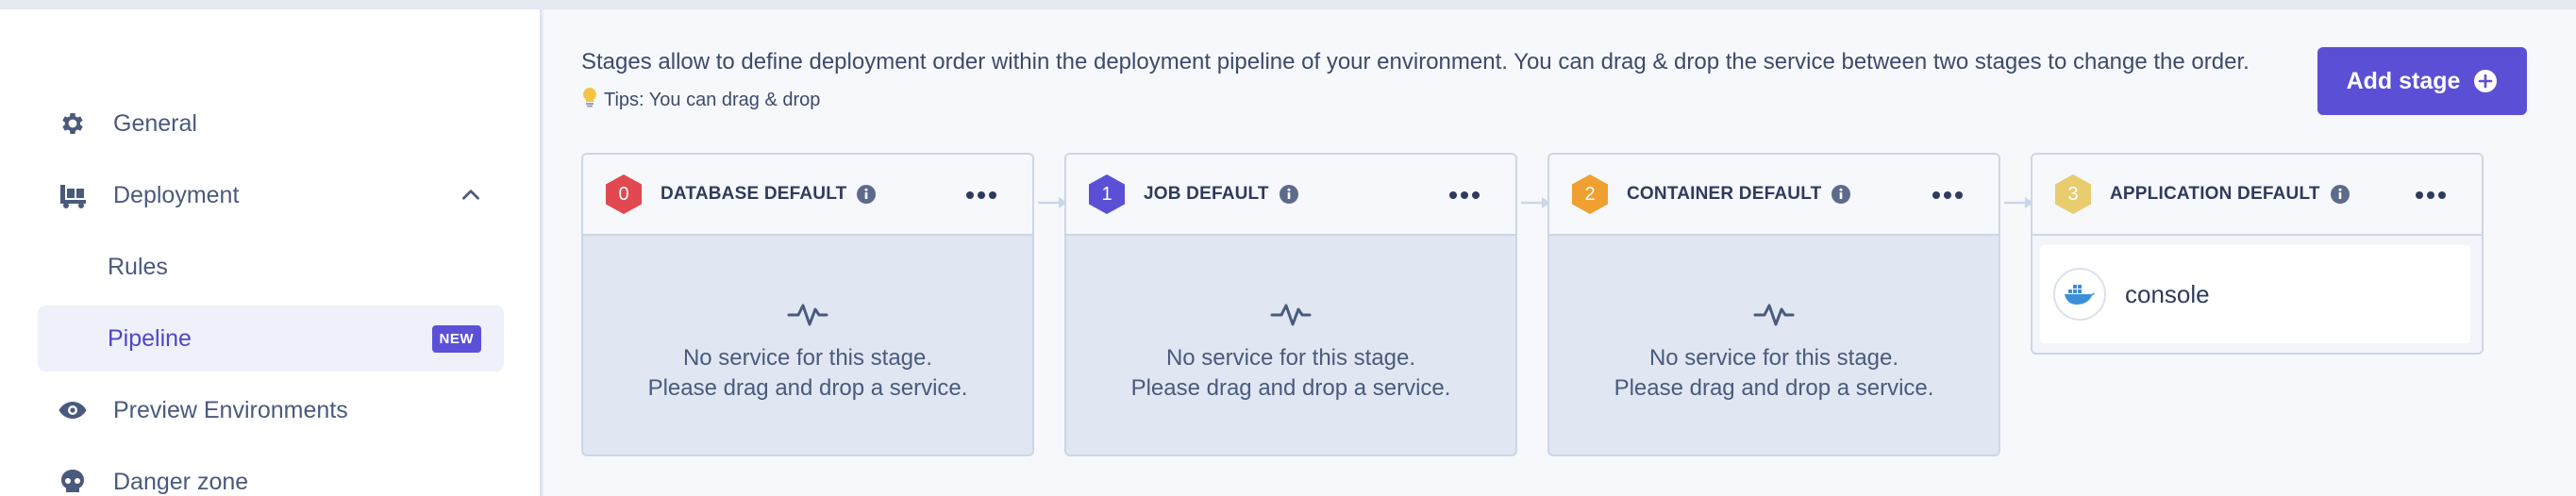 The height and width of the screenshot is (496, 2576). Describe the element at coordinates (271, 195) in the screenshot. I see `sidebar-item-deployment: Deployment` at that location.